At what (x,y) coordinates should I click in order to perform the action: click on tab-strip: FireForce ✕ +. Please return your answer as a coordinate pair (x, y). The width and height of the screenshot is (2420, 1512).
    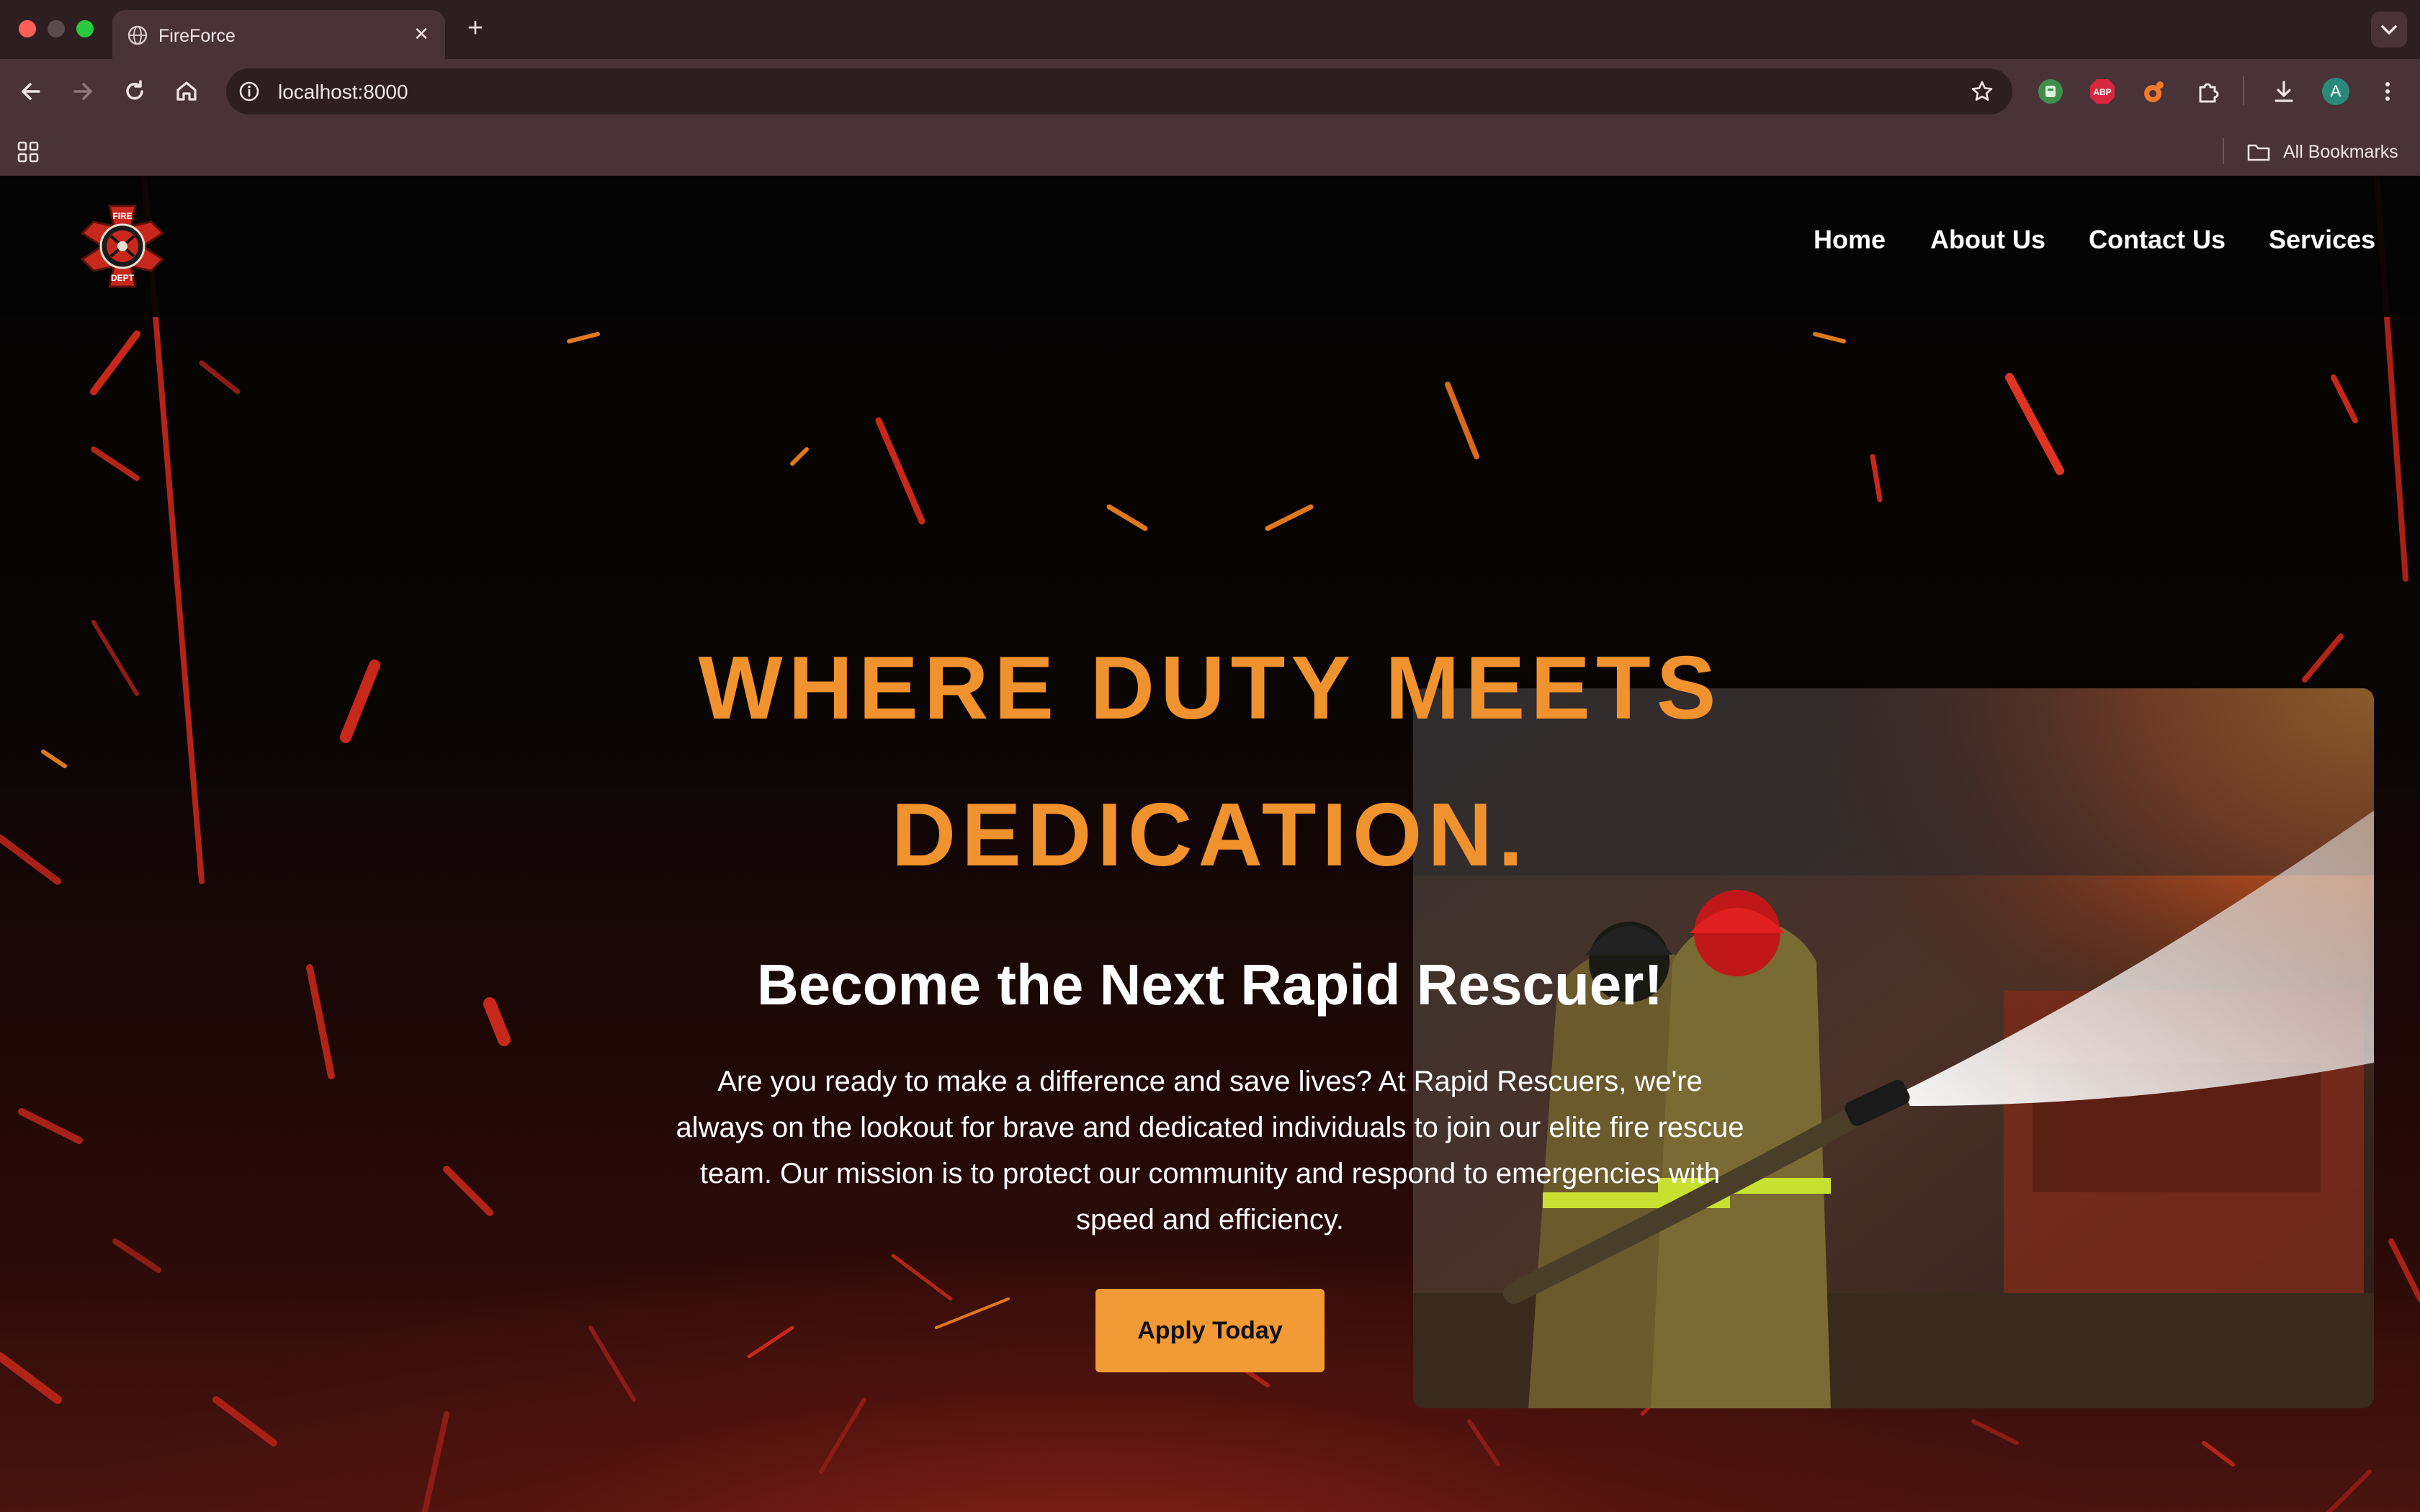
    Looking at the image, I should click on (1210, 29).